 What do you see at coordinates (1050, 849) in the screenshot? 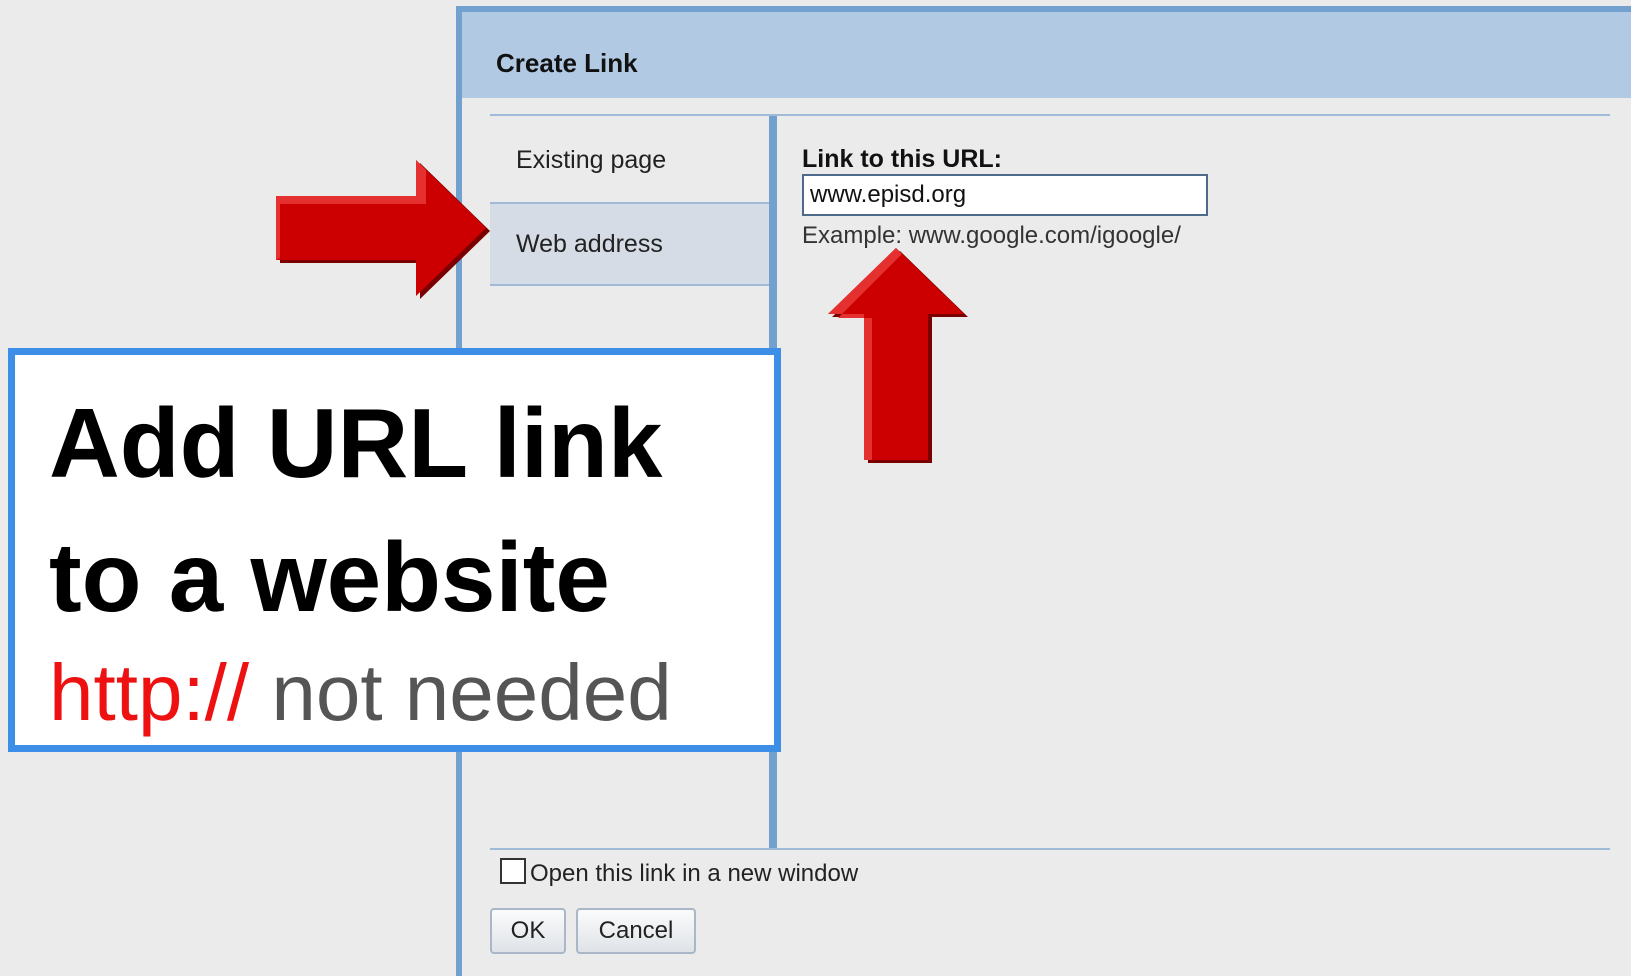
I see `bottom-divider` at bounding box center [1050, 849].